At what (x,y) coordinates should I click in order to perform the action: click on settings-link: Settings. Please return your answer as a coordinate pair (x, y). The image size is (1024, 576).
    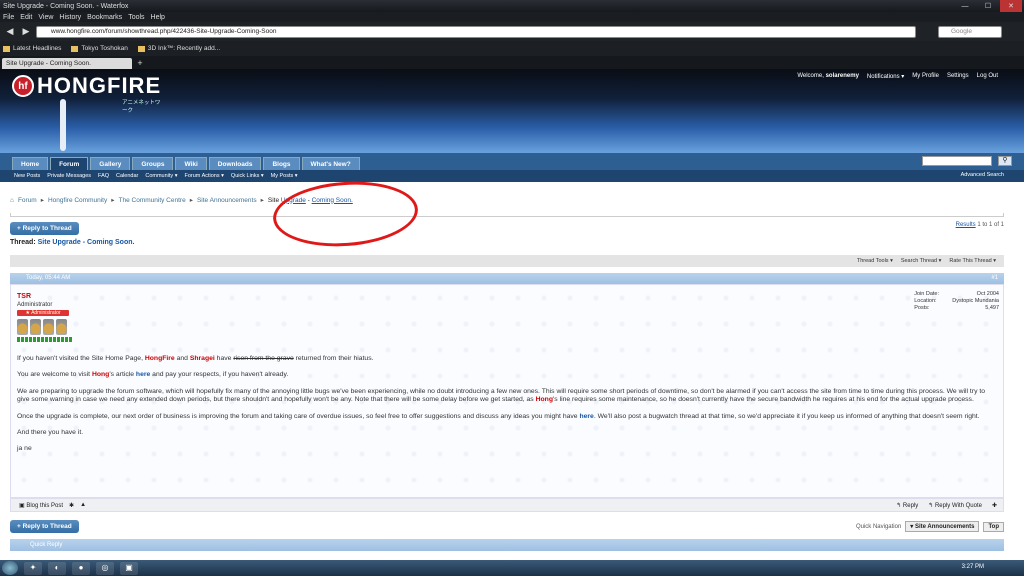
    Looking at the image, I should click on (958, 76).